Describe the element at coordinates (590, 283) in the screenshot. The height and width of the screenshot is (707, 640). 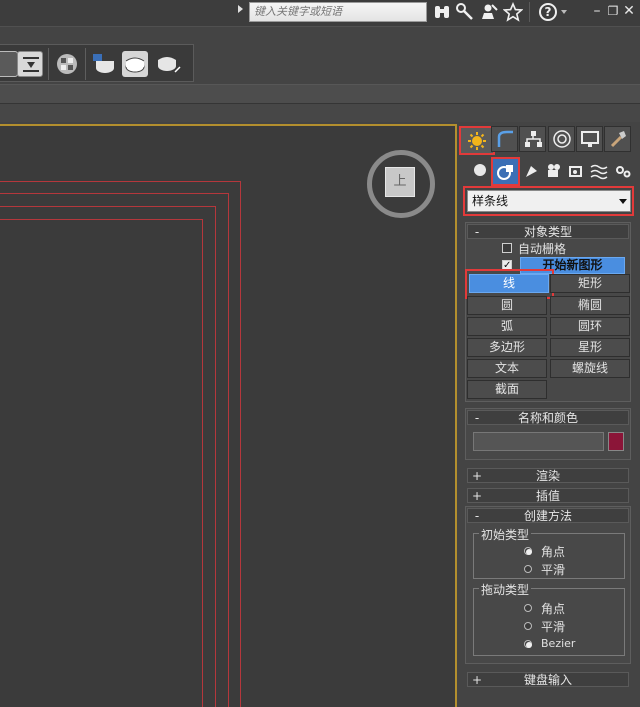
I see `rectangle-button: 矩形` at that location.